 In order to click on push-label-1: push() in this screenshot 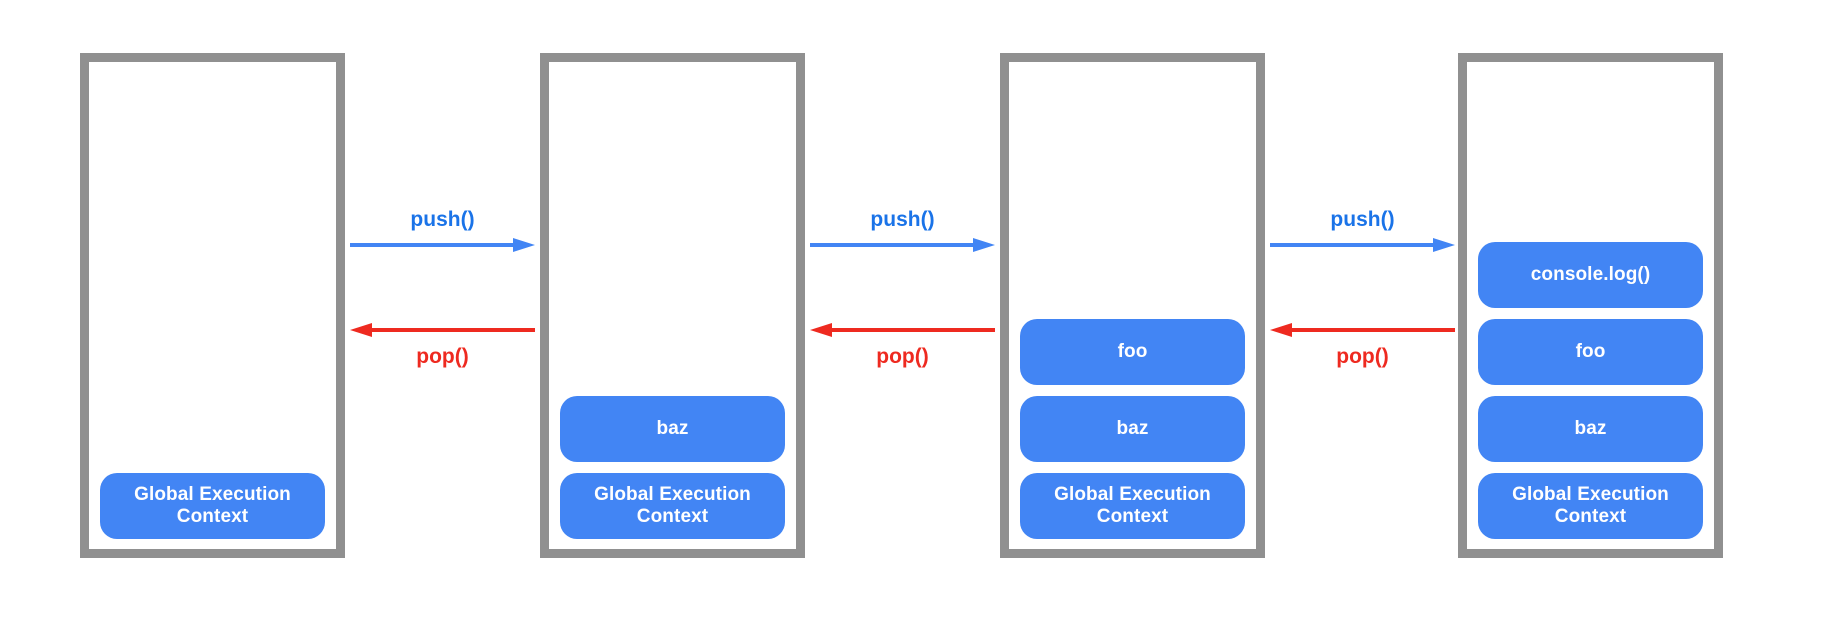, I will do `click(442, 219)`.